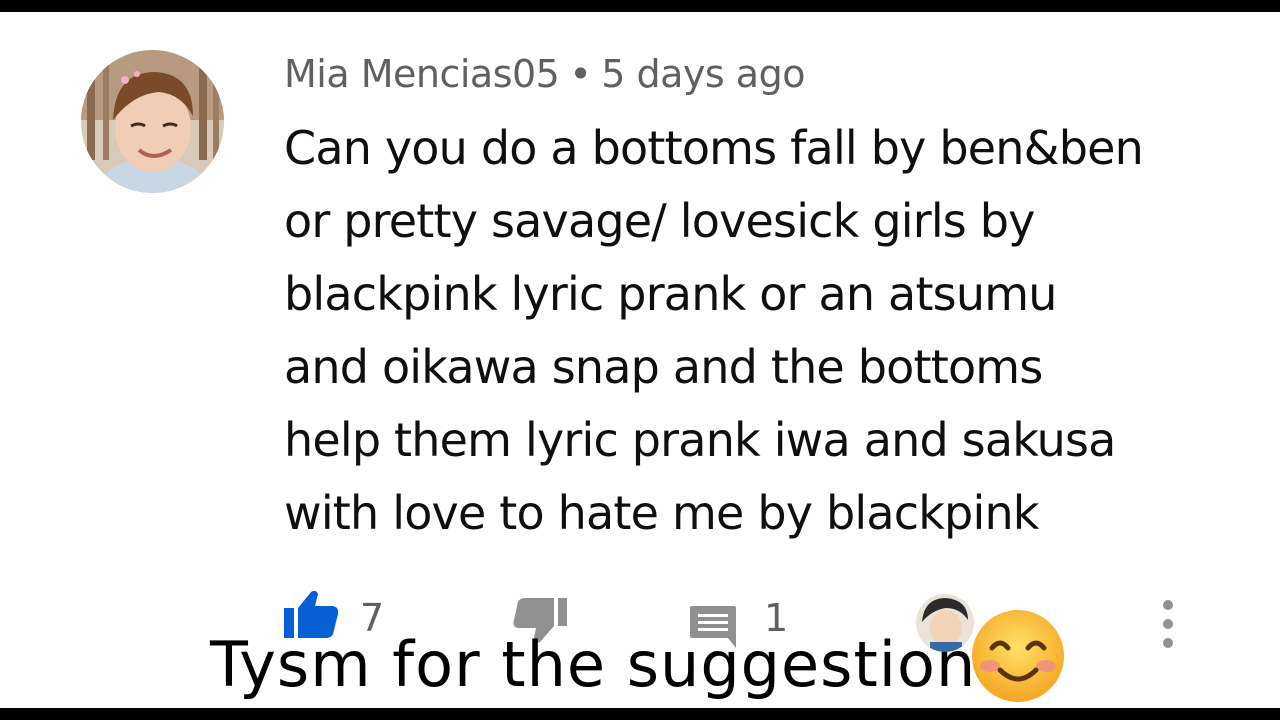  What do you see at coordinates (659, 221) in the screenshot?
I see `comment-line: or pretty savage/ lovesick girls by` at bounding box center [659, 221].